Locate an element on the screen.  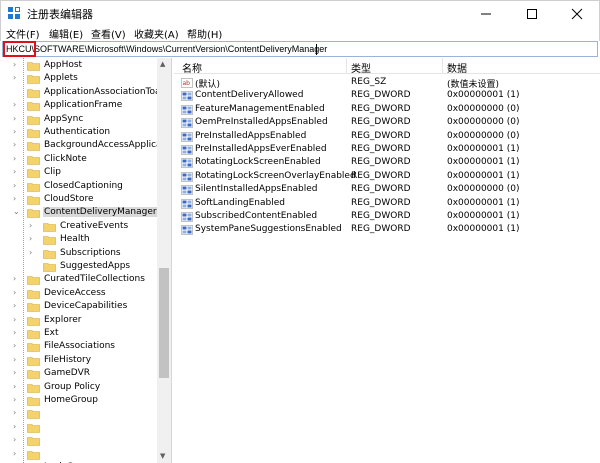
list-header: 名称 类型 数据 is located at coordinates (387, 66).